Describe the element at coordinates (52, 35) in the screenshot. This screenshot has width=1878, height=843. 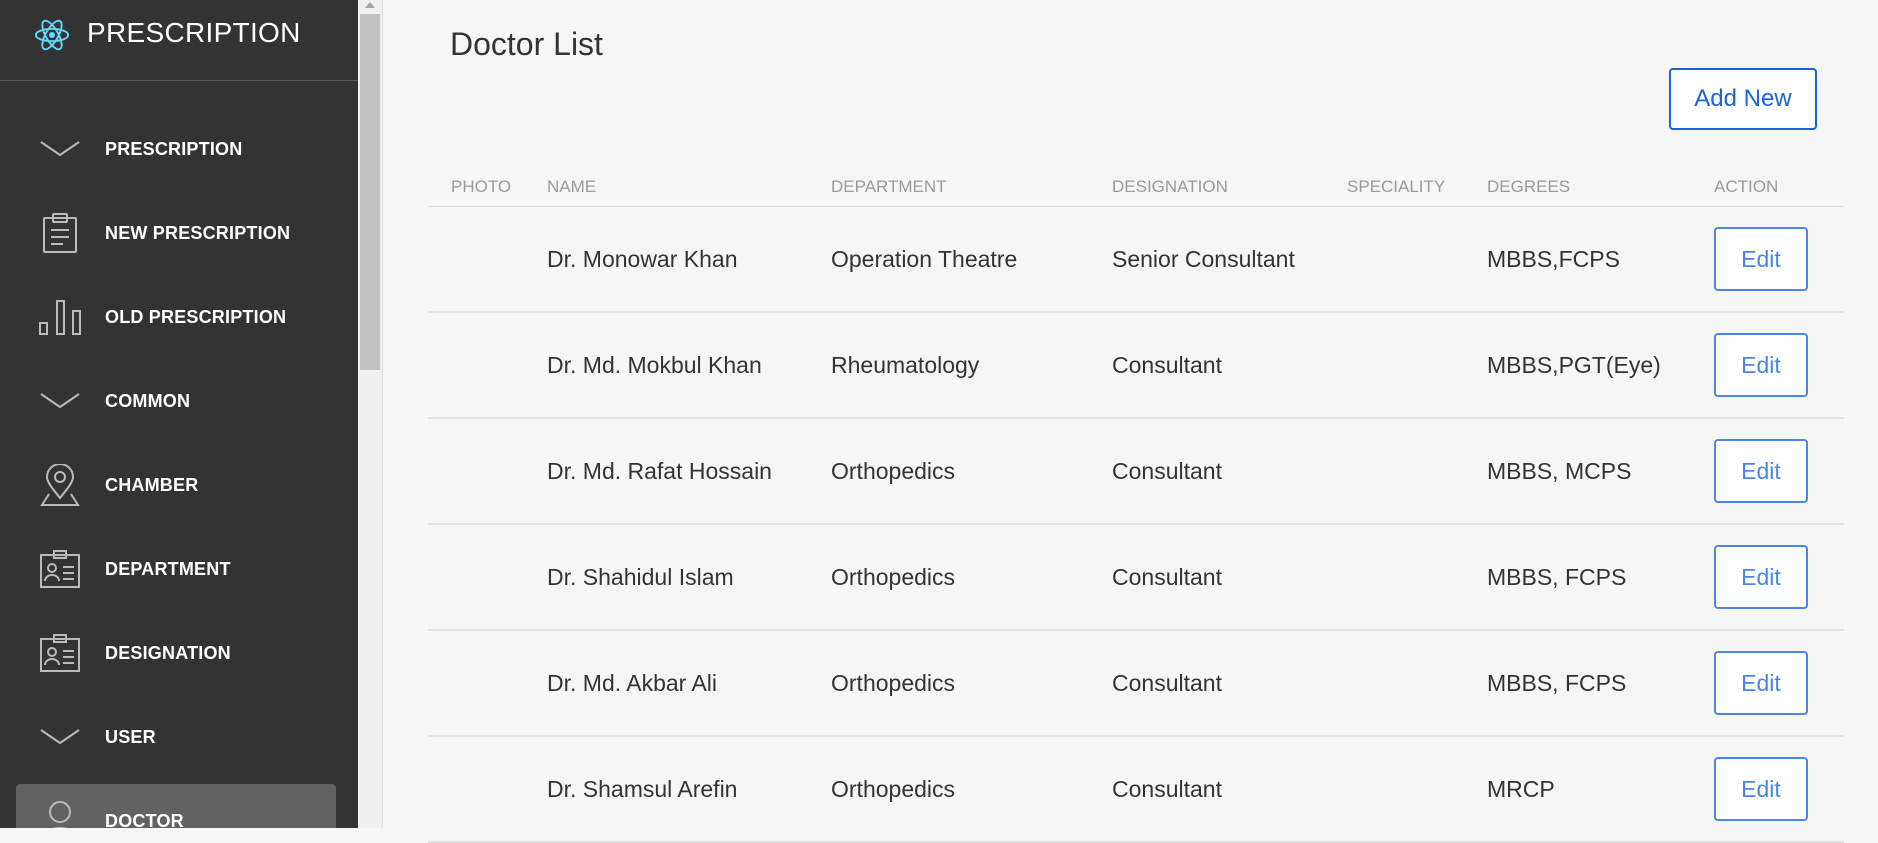
I see `react-atom-icon` at that location.